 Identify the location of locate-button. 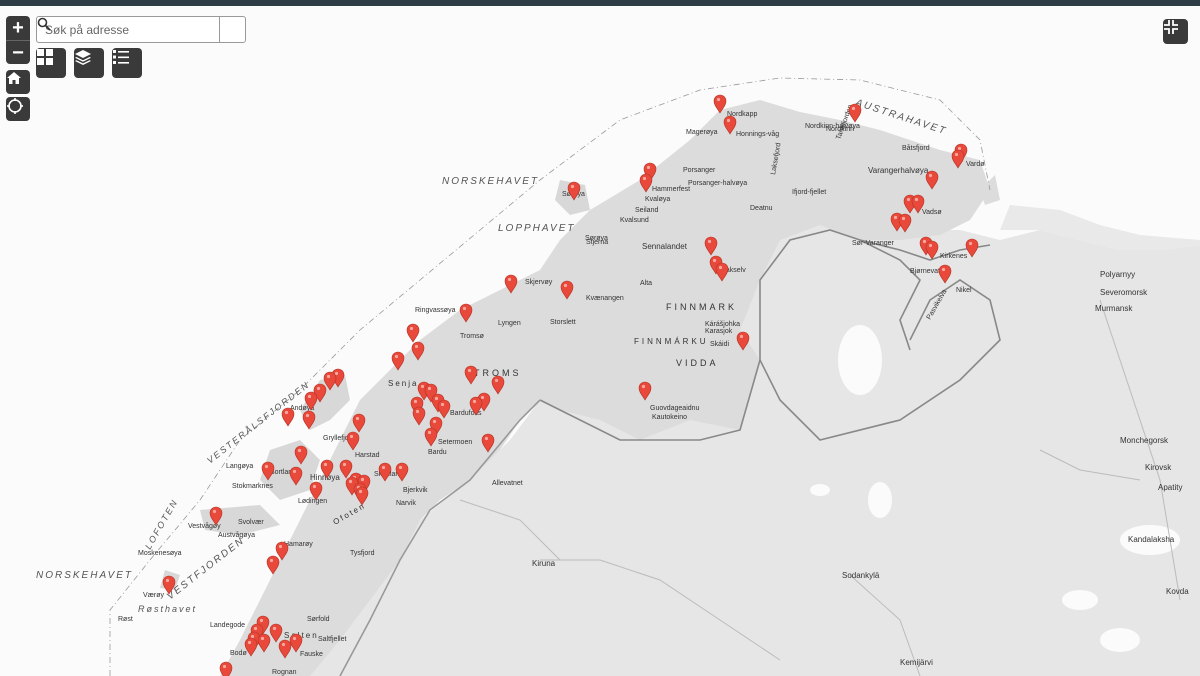
(18, 109).